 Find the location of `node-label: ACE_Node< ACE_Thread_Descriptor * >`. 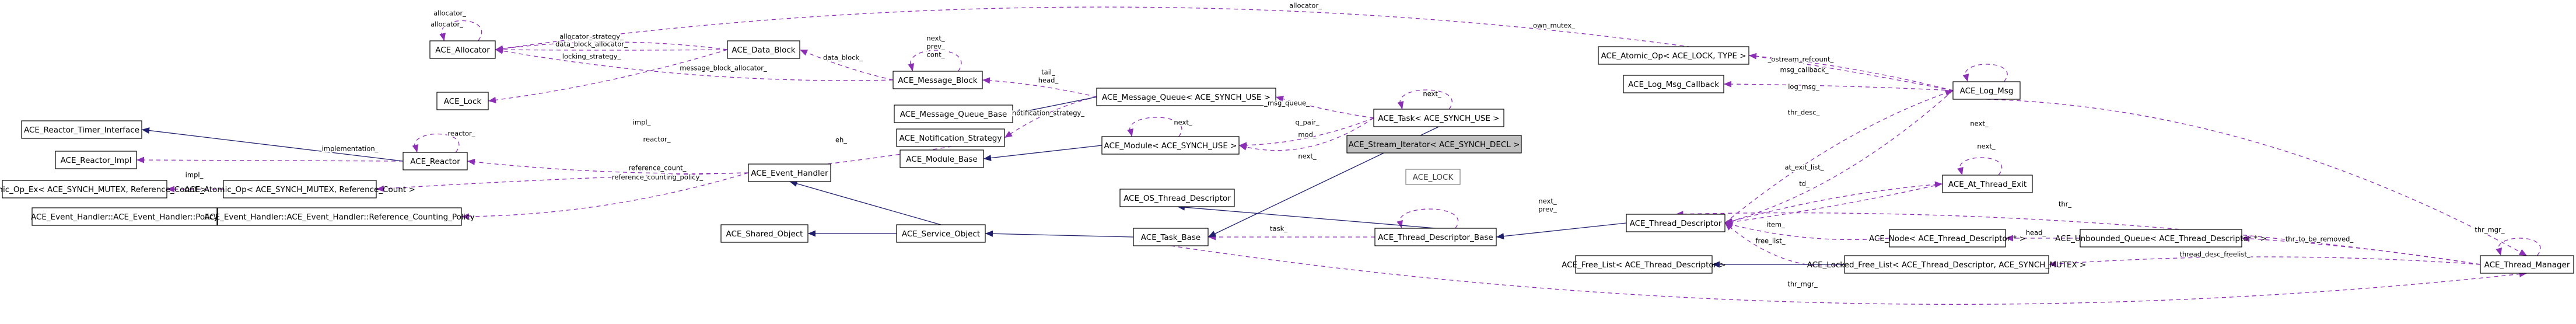

node-label: ACE_Node< ACE_Thread_Descriptor * > is located at coordinates (1947, 239).